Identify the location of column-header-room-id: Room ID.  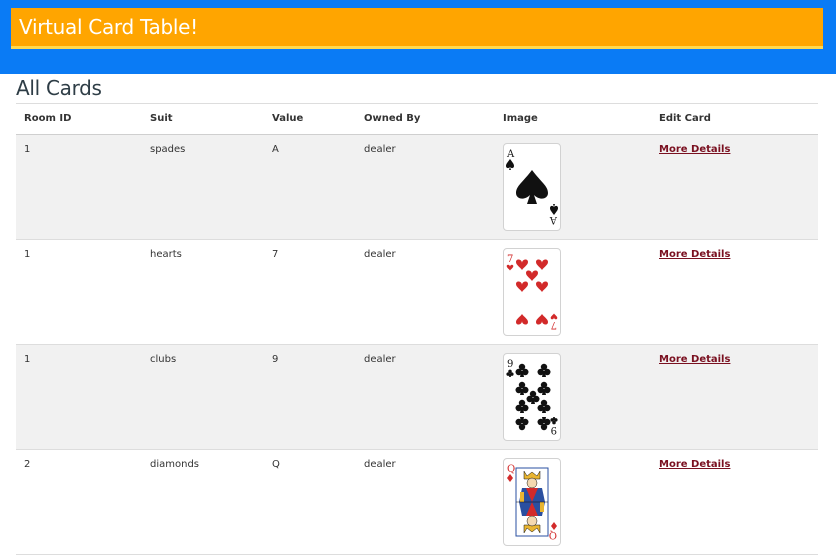
(48, 118).